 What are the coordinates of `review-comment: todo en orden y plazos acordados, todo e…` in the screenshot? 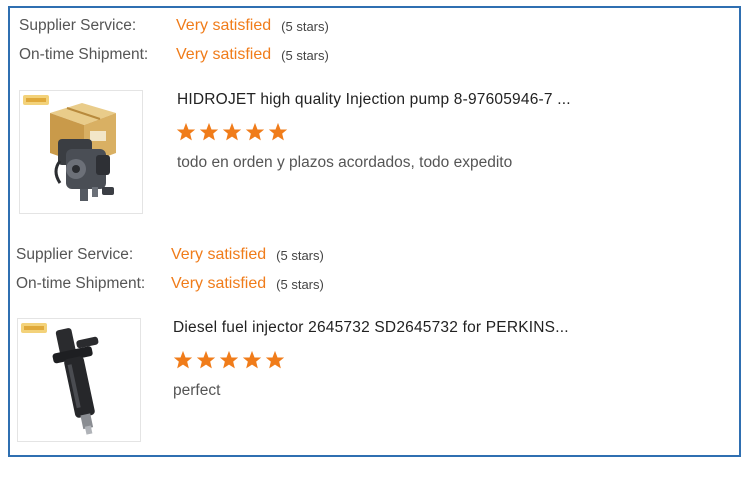 It's located at (345, 162).